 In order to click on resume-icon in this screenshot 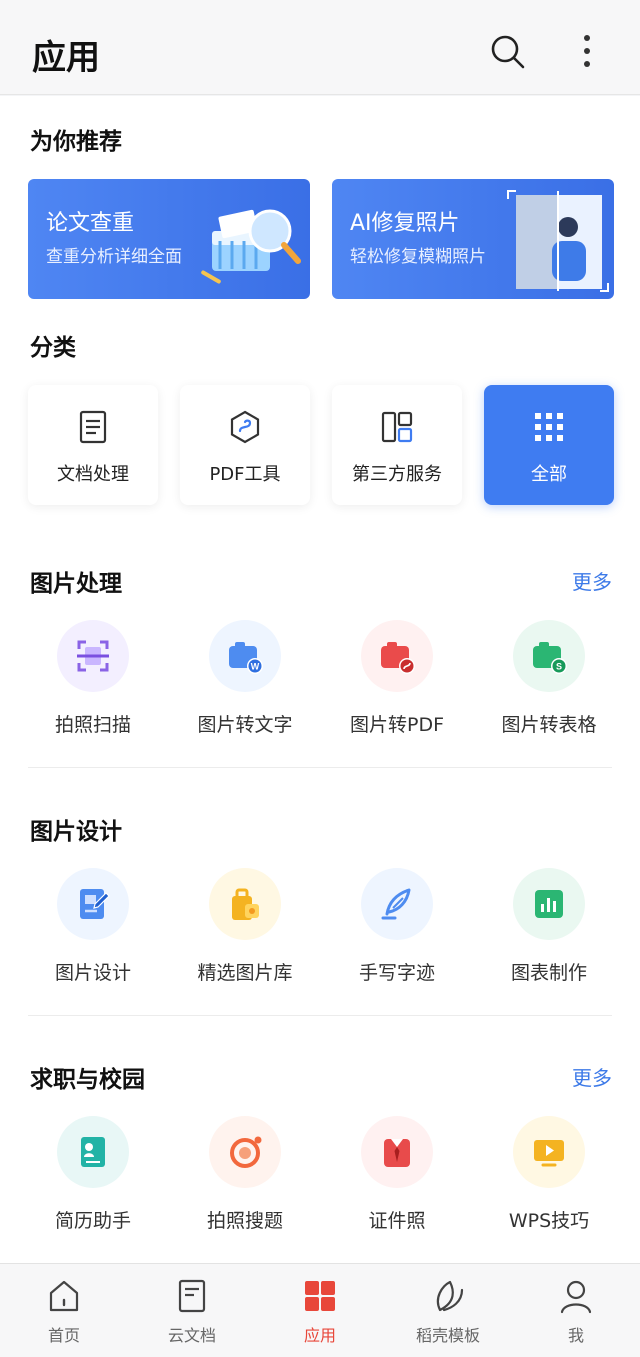, I will do `click(93, 1152)`.